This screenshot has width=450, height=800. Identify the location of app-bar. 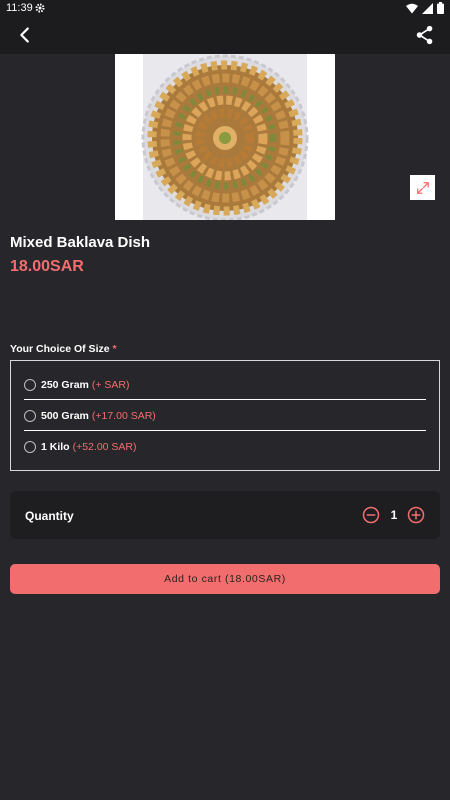
(225, 35).